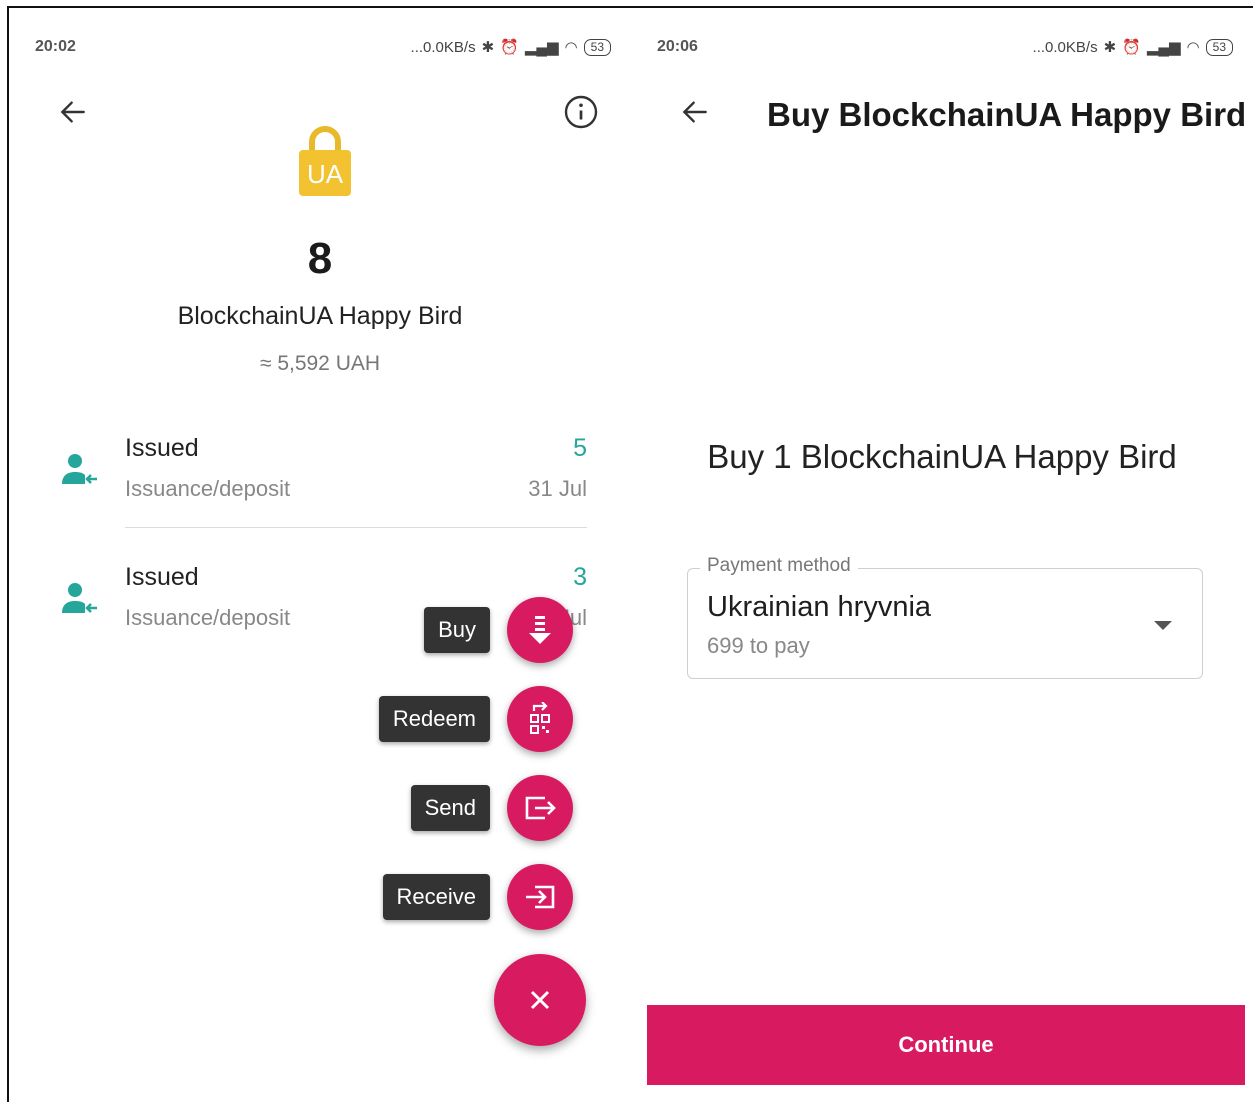 The height and width of the screenshot is (1102, 1253). What do you see at coordinates (1163, 625) in the screenshot?
I see `chevron-down-icon` at bounding box center [1163, 625].